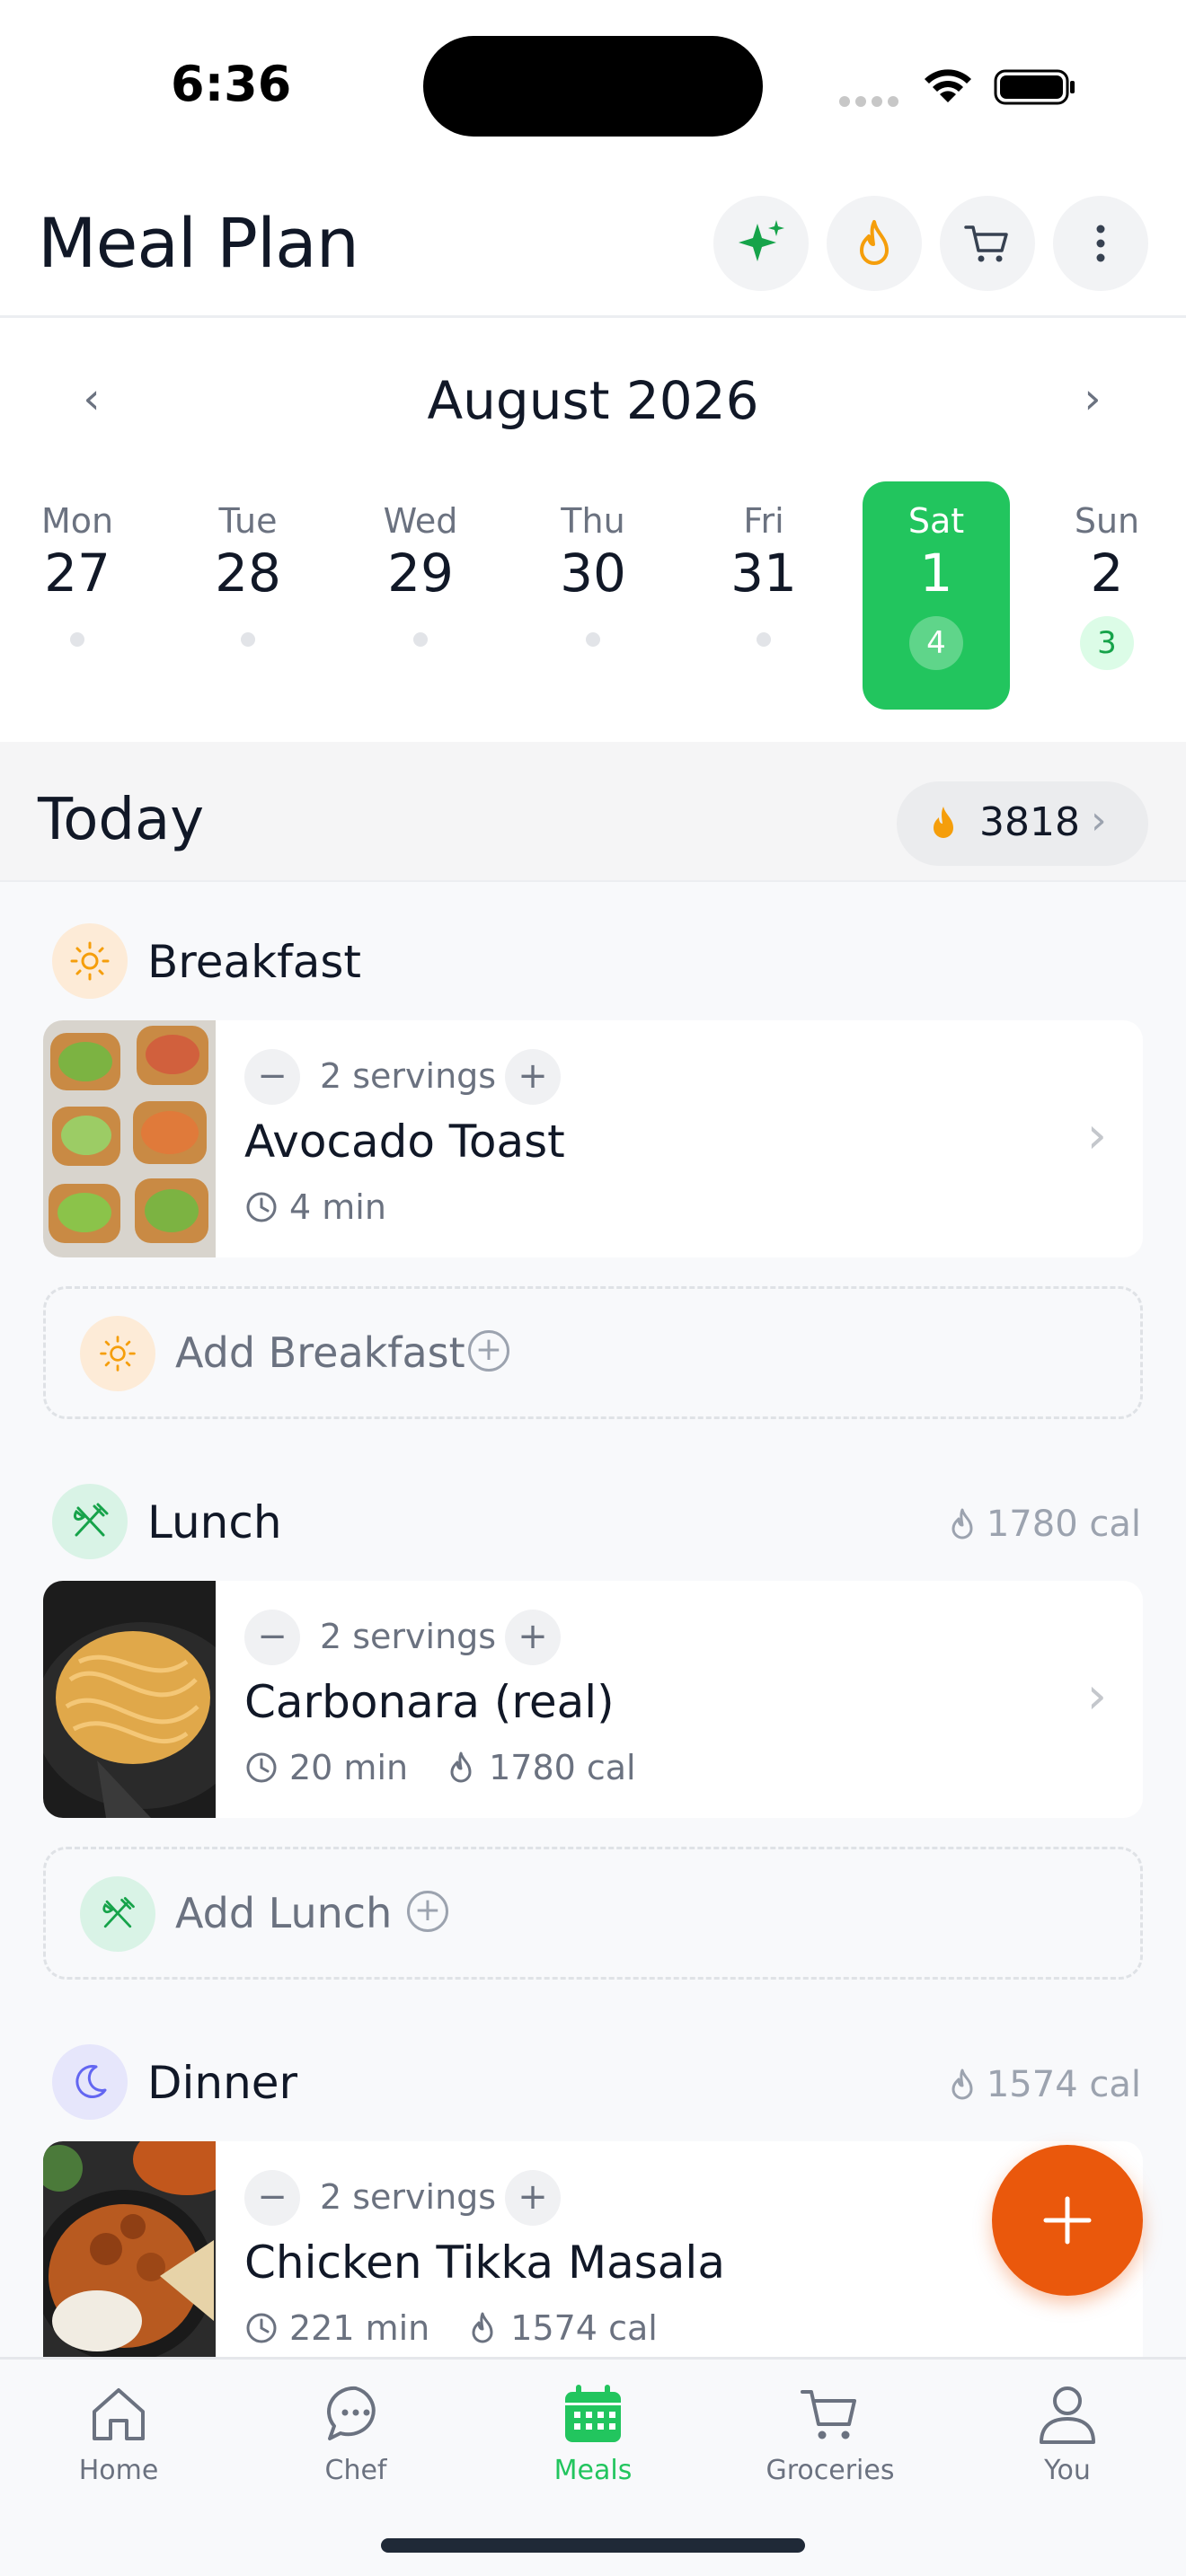  What do you see at coordinates (763, 521) in the screenshot?
I see `day-name: Fri` at bounding box center [763, 521].